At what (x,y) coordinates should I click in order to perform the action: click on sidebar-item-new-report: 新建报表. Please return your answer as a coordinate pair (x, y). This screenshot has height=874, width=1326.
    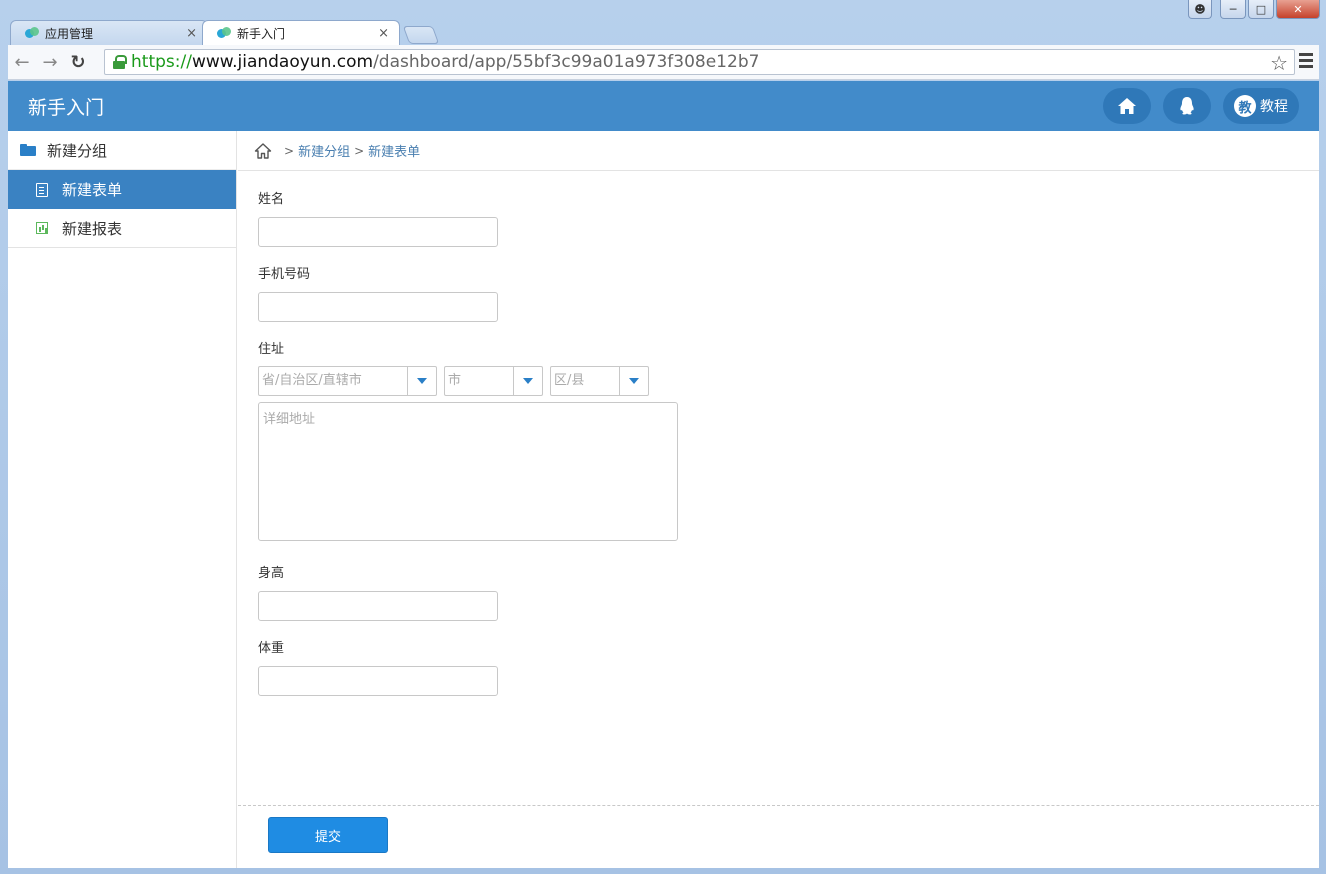
    Looking at the image, I should click on (122, 228).